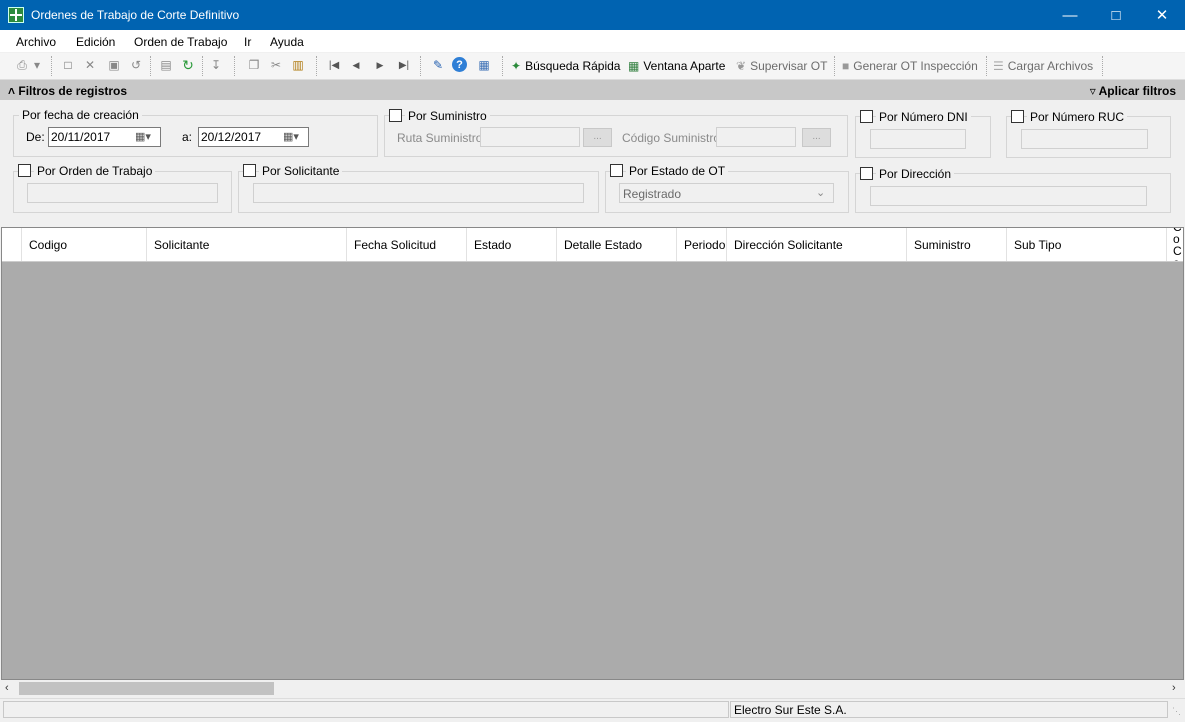 This screenshot has width=1185, height=722. What do you see at coordinates (22, 65) in the screenshot?
I see `print-icon: ⎙` at bounding box center [22, 65].